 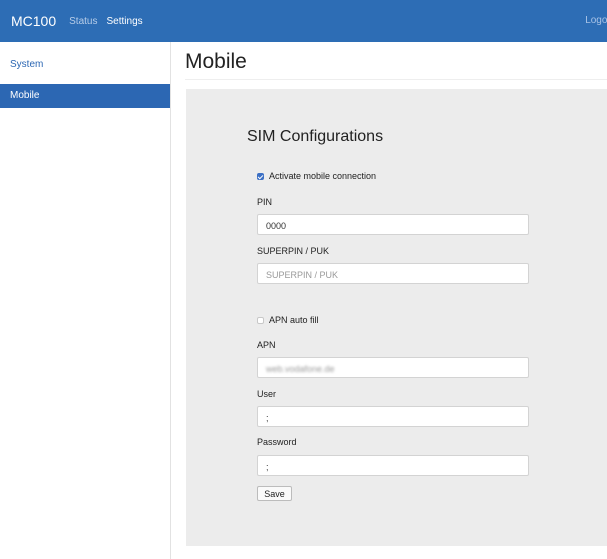 What do you see at coordinates (216, 61) in the screenshot?
I see `page-title: Mobile` at bounding box center [216, 61].